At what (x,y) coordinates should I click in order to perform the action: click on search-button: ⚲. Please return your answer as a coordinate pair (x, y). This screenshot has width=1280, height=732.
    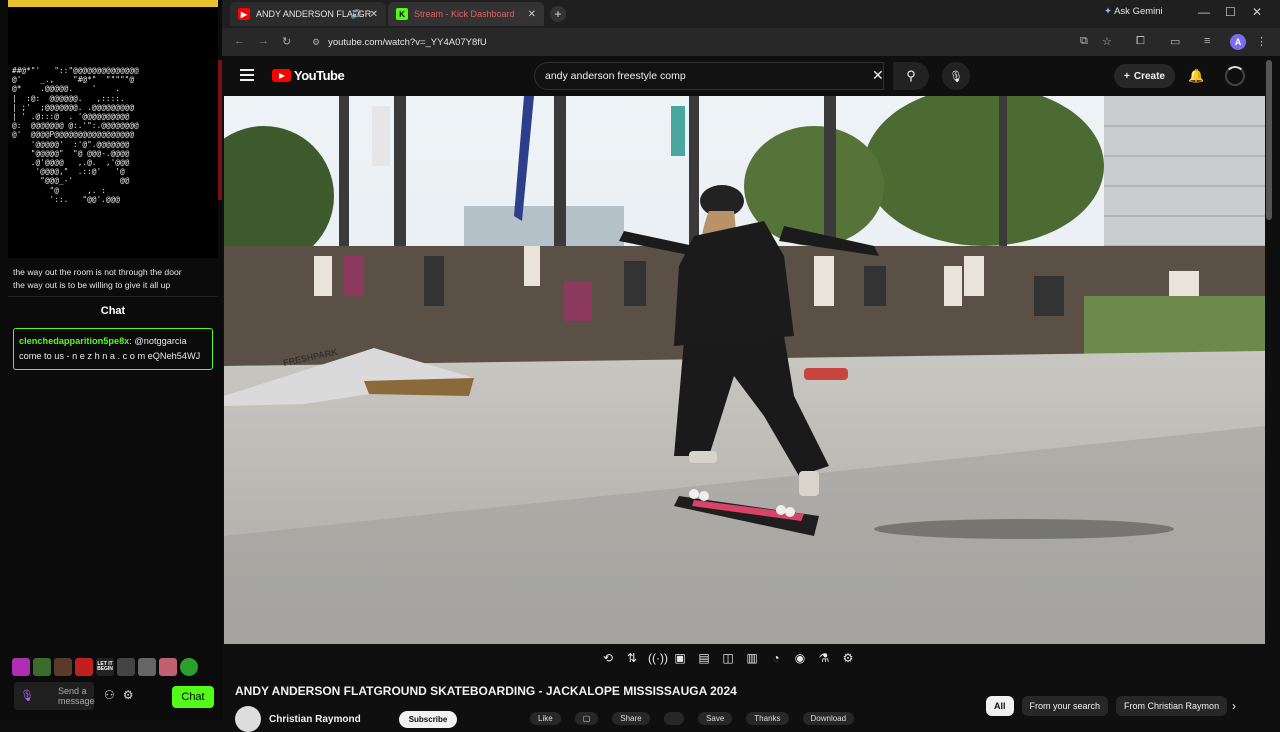
    Looking at the image, I should click on (911, 76).